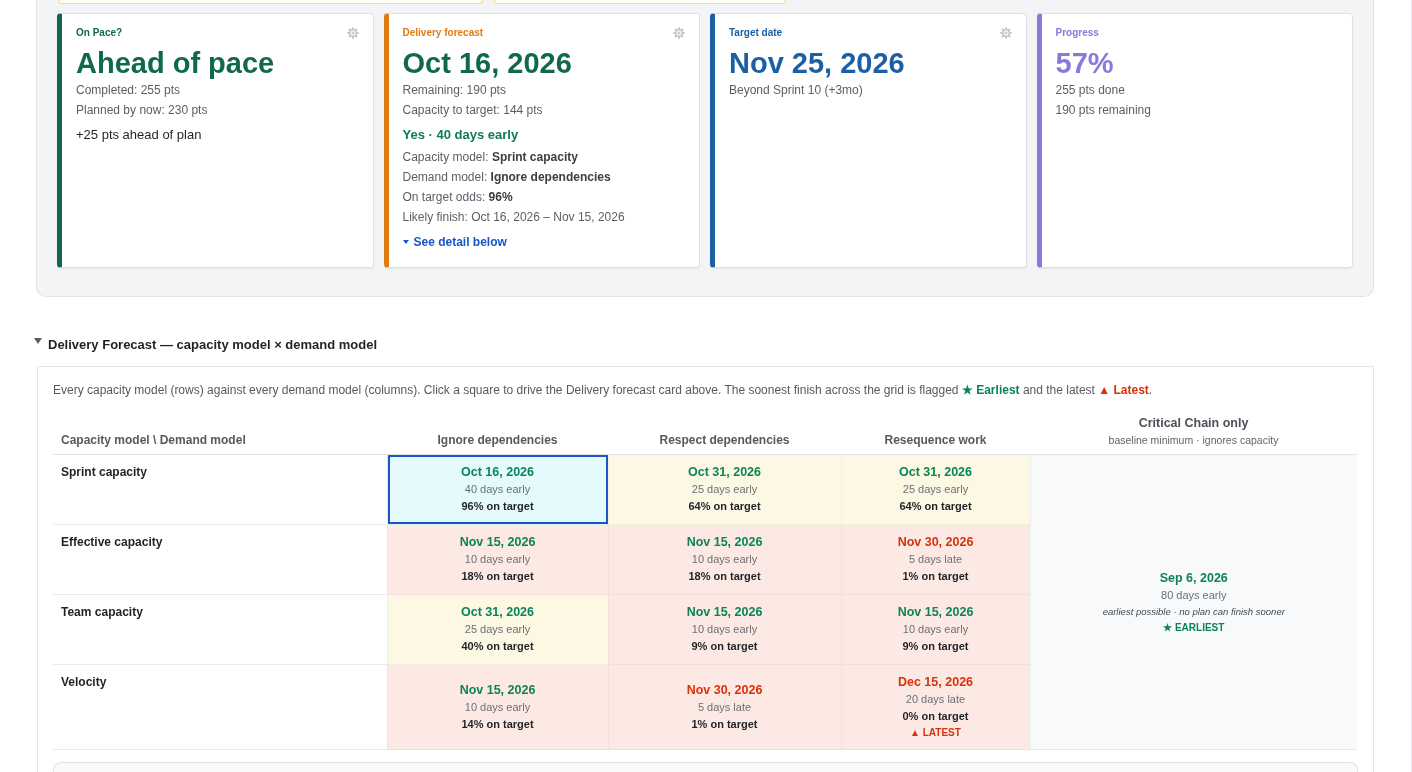 This screenshot has height=772, width=1412. I want to click on card-stat: Remaining: 190 pts, so click(454, 90).